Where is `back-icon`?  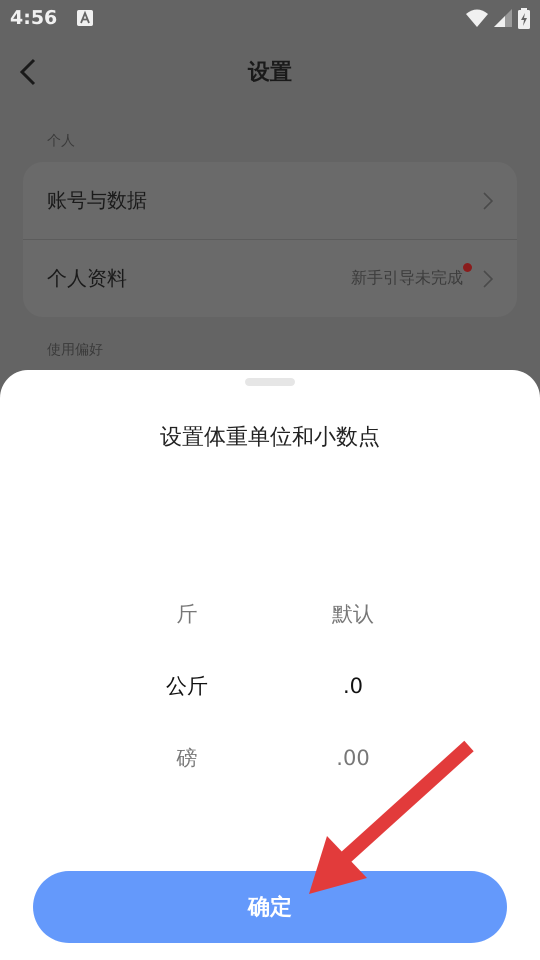
back-icon is located at coordinates (28, 72).